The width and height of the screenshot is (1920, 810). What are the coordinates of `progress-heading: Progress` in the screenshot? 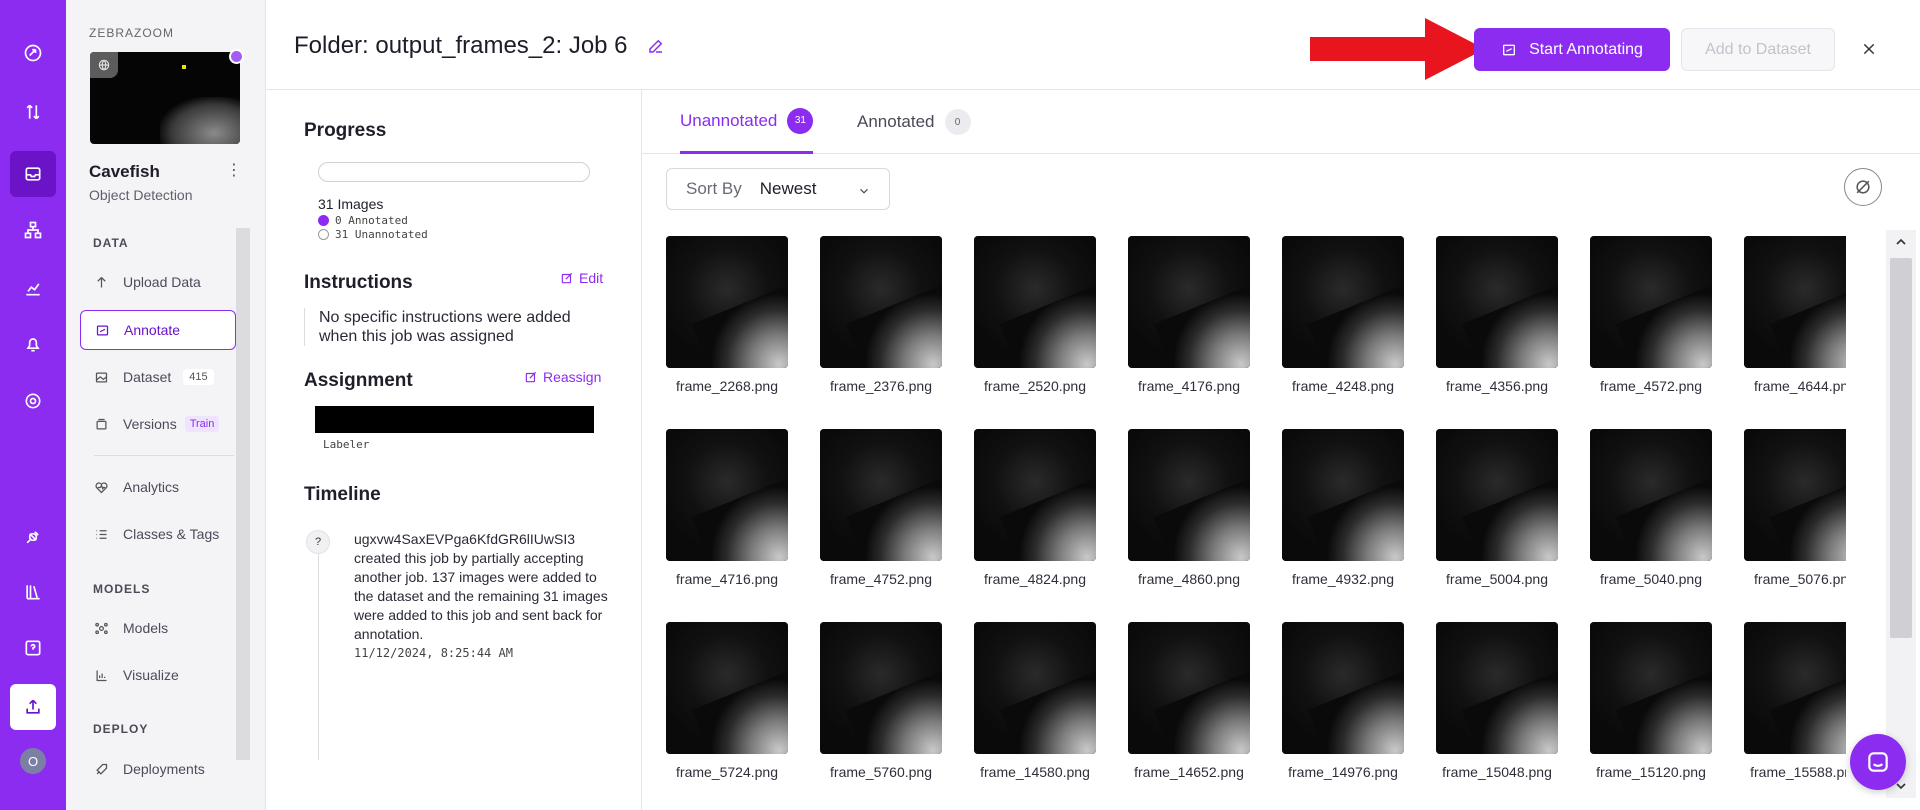 It's located at (345, 130).